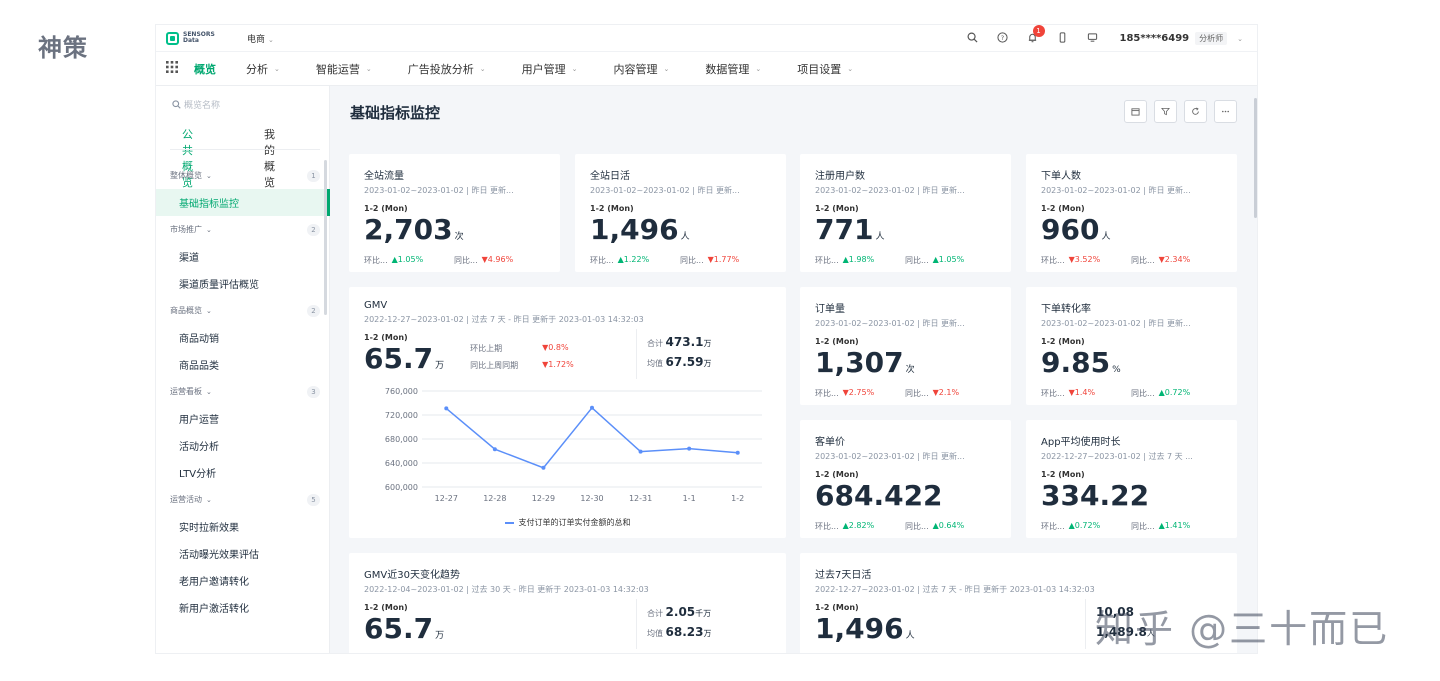 The width and height of the screenshot is (1440, 681). I want to click on menu-group-ops-board: 运营看板 ⌄ 3, so click(243, 391).